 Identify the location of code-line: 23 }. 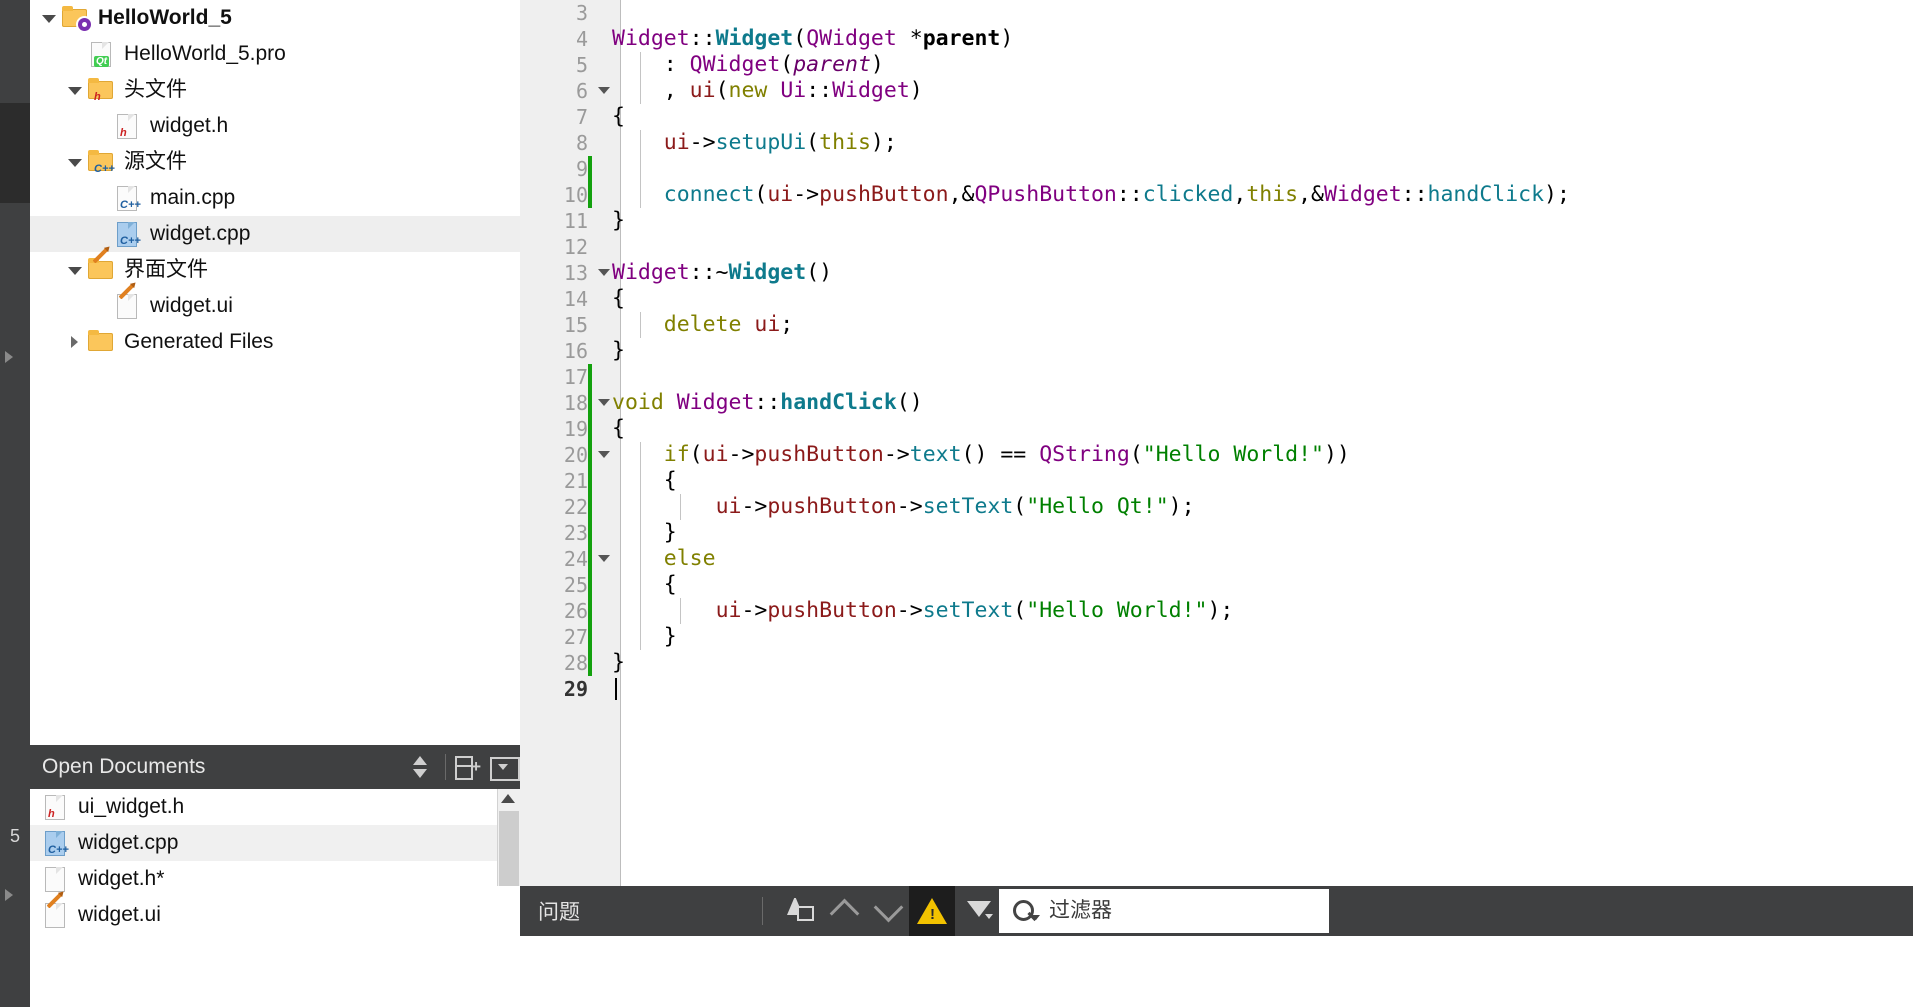
(1216, 533).